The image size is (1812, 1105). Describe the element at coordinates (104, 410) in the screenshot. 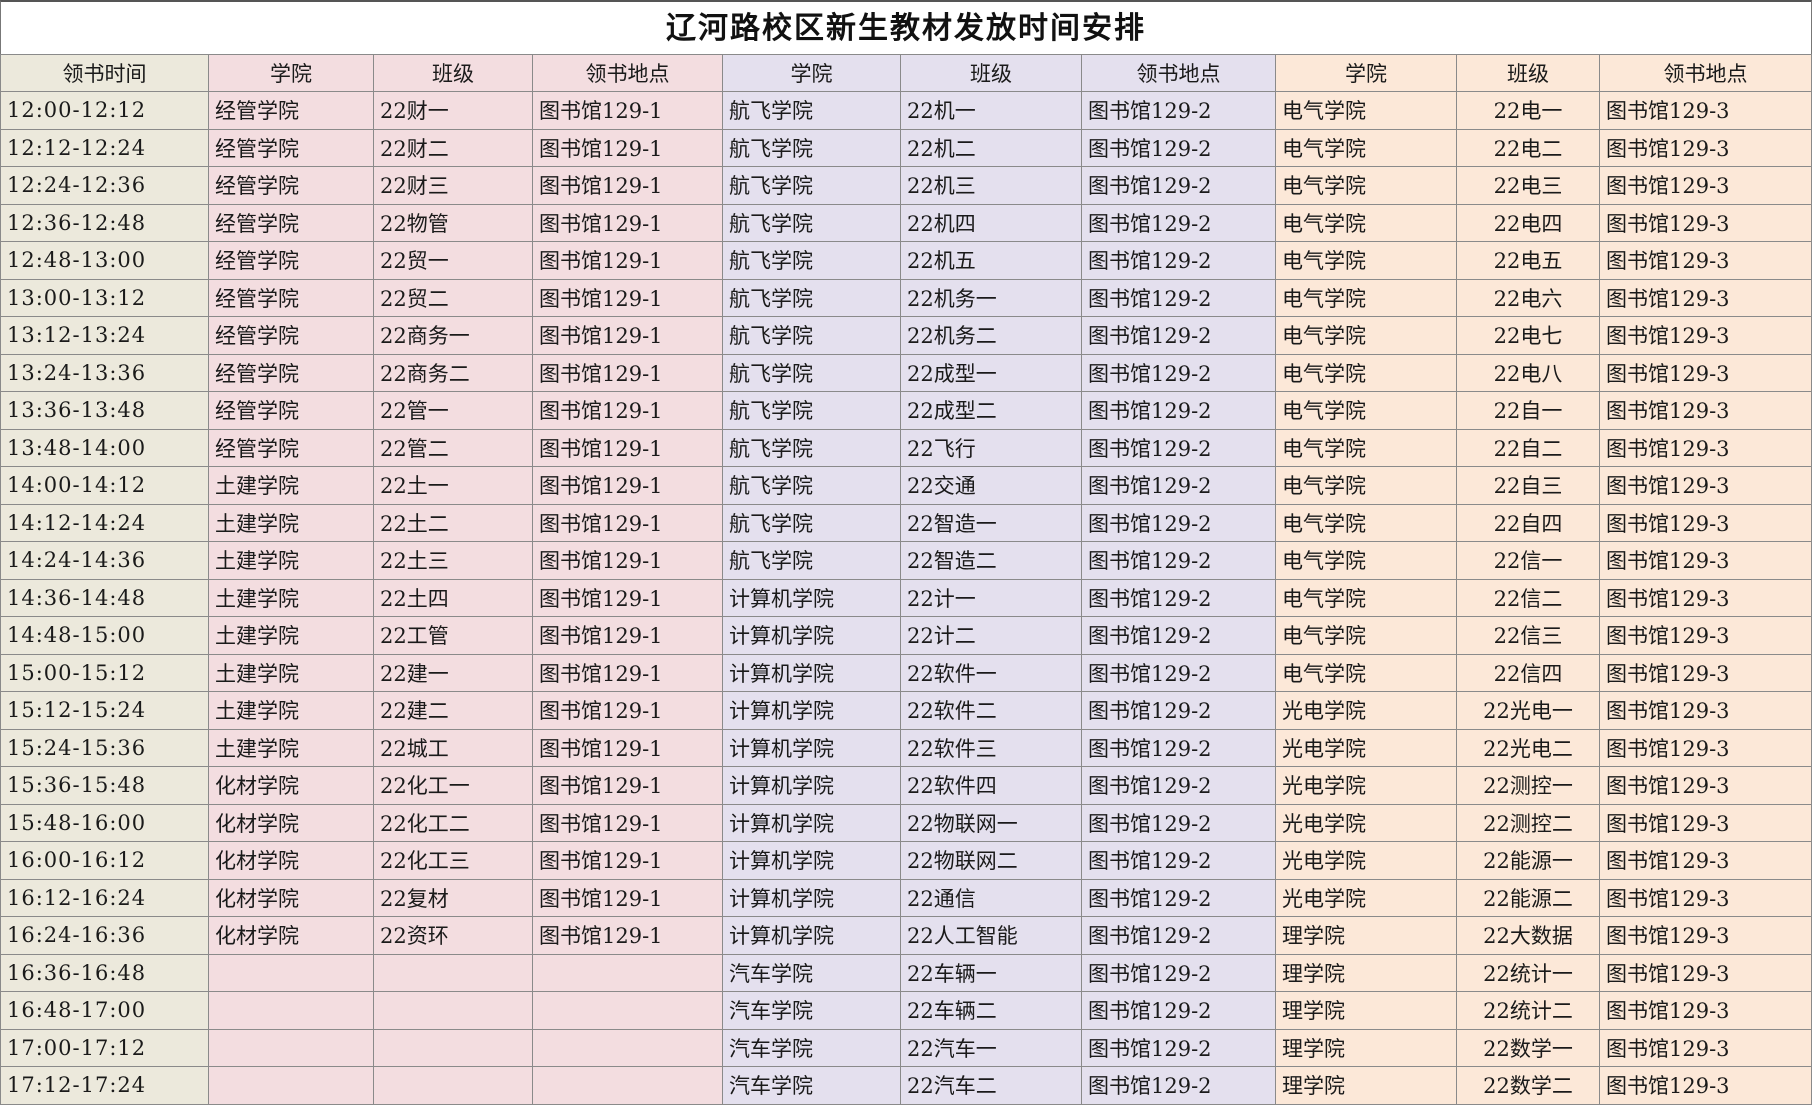

I see `time-cell: 13:36-13:48` at that location.